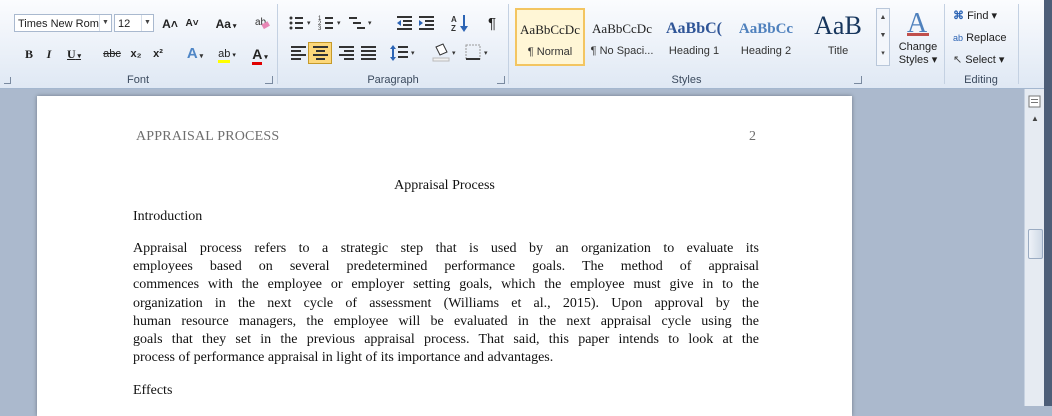 Image resolution: width=1052 pixels, height=416 pixels. I want to click on style-heading-1: AaBbC( Heading 1, so click(694, 37).